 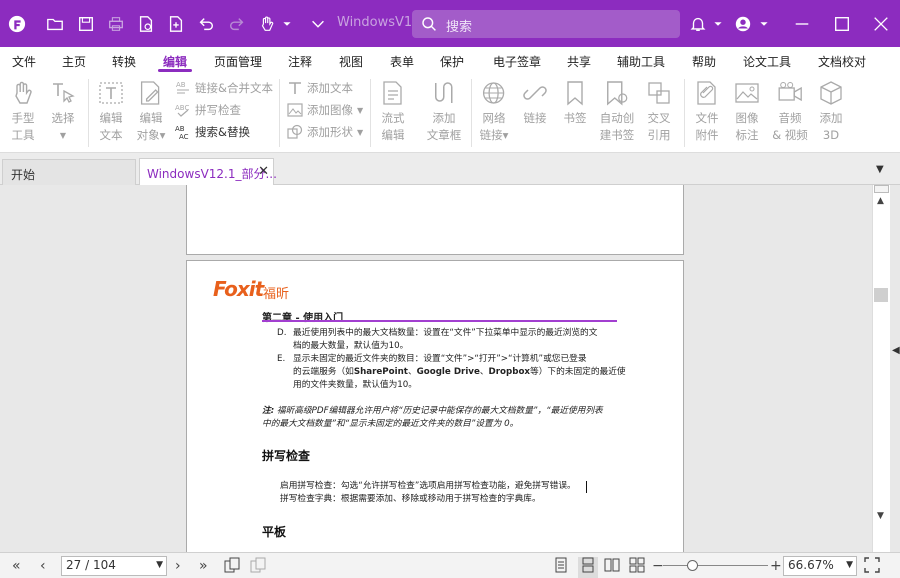 I want to click on search-replace-button: AB AC 搜索&替换, so click(x=212, y=132).